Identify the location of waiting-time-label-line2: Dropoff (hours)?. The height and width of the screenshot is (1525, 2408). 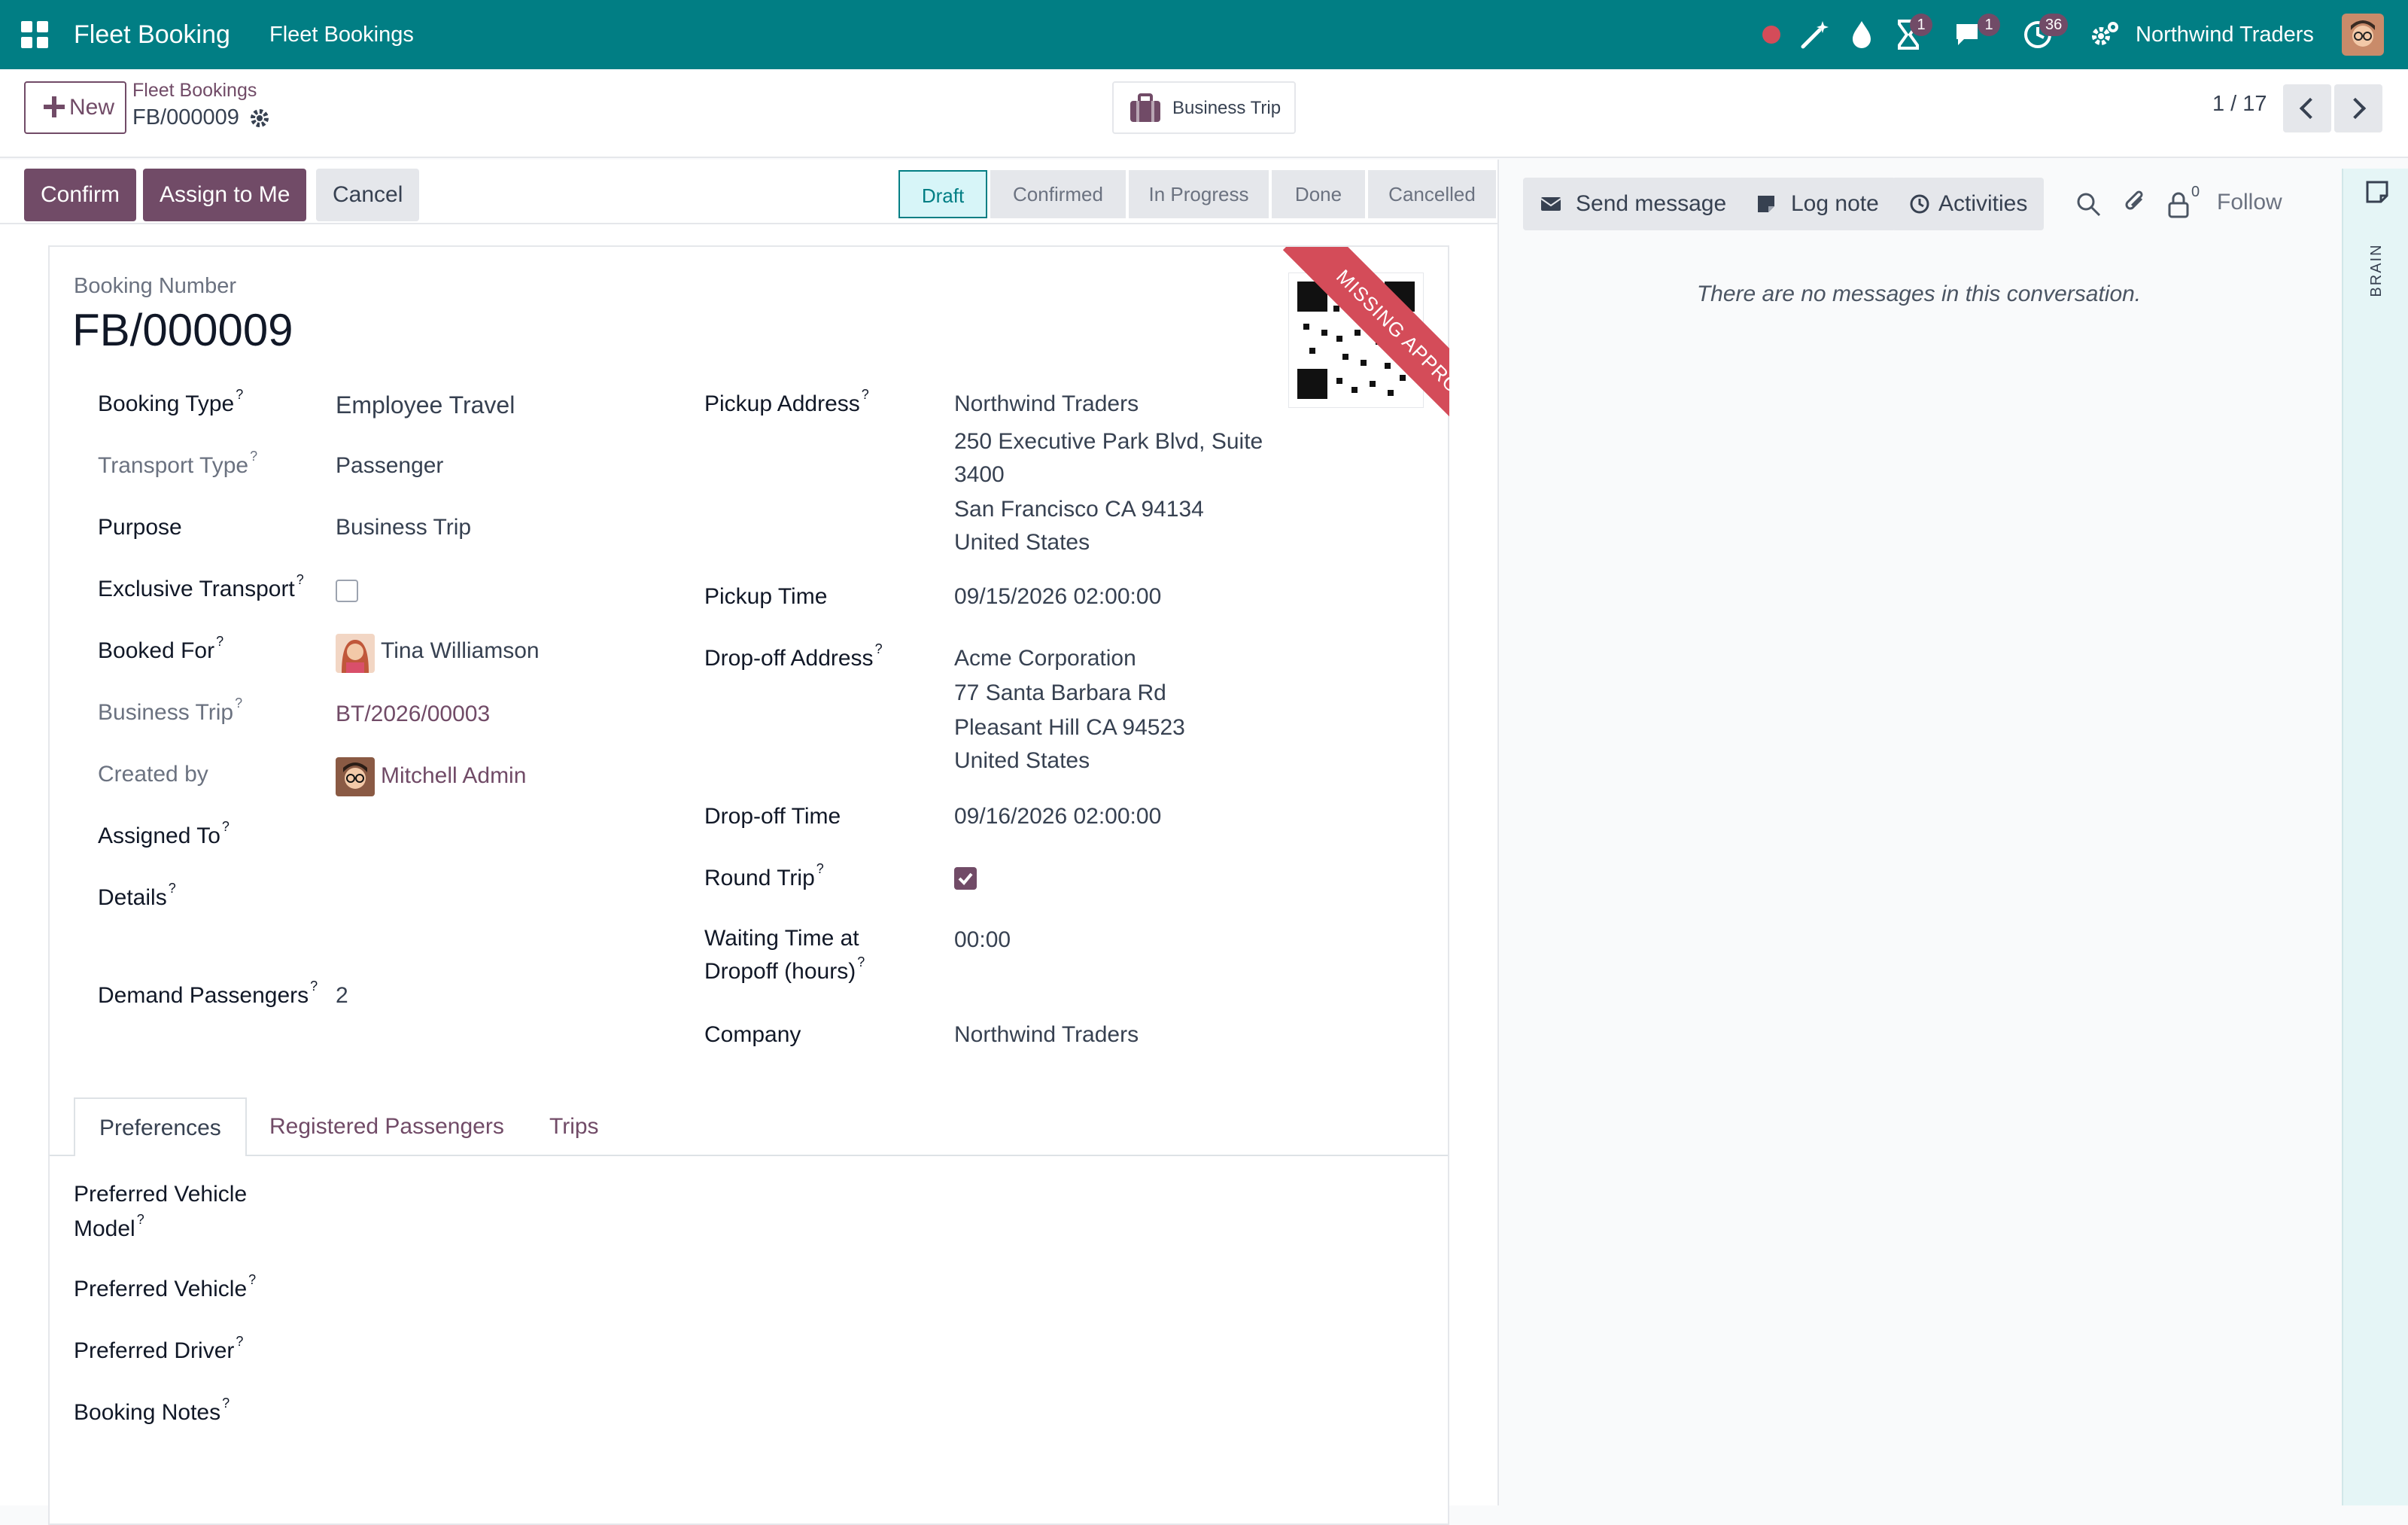
(784, 969).